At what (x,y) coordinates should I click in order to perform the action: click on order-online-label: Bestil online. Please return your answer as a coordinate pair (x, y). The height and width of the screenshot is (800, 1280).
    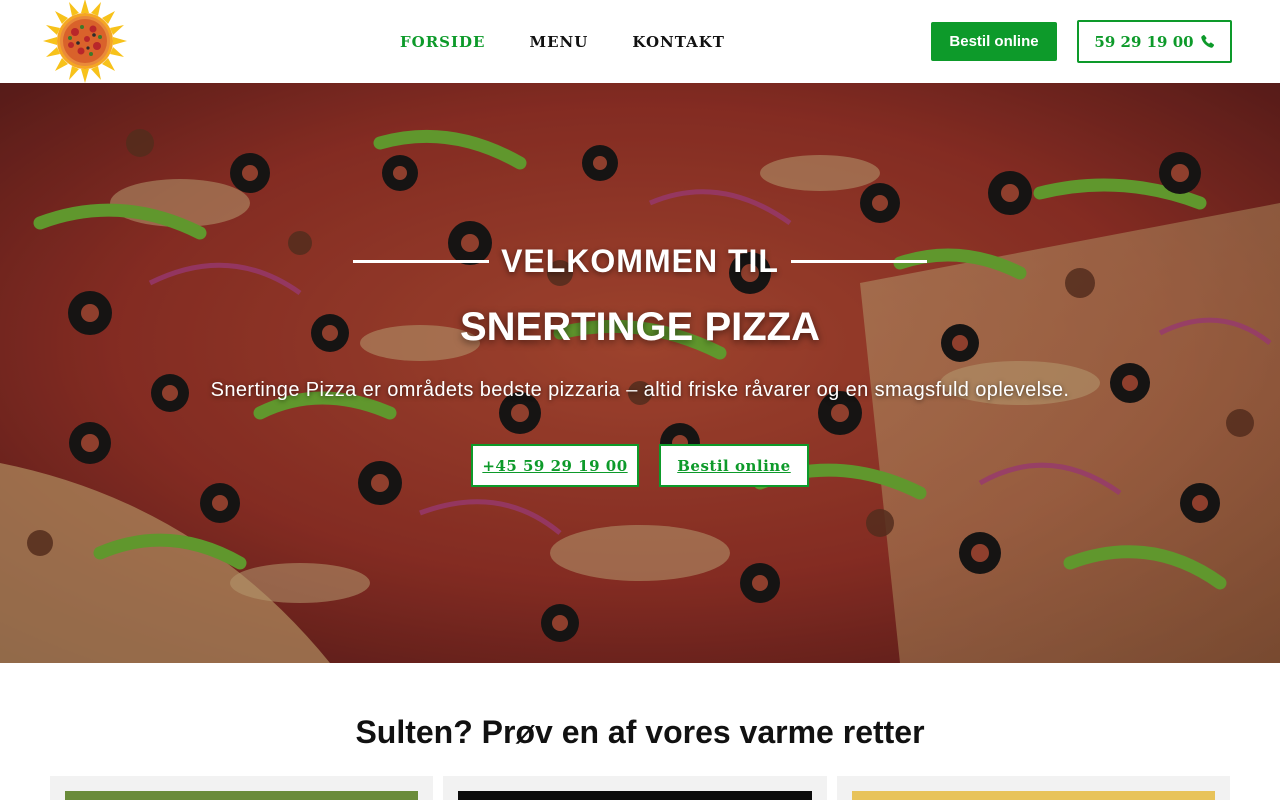
    Looking at the image, I should click on (994, 41).